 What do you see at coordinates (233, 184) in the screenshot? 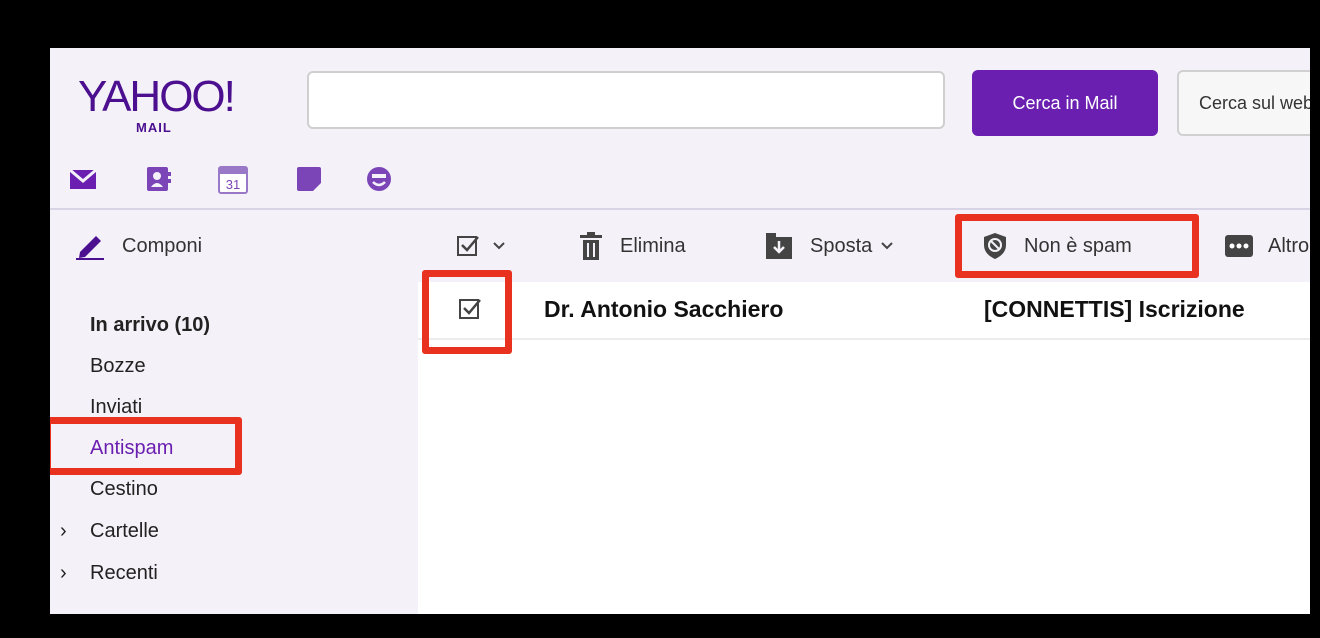
I see `calendar-day: 31` at bounding box center [233, 184].